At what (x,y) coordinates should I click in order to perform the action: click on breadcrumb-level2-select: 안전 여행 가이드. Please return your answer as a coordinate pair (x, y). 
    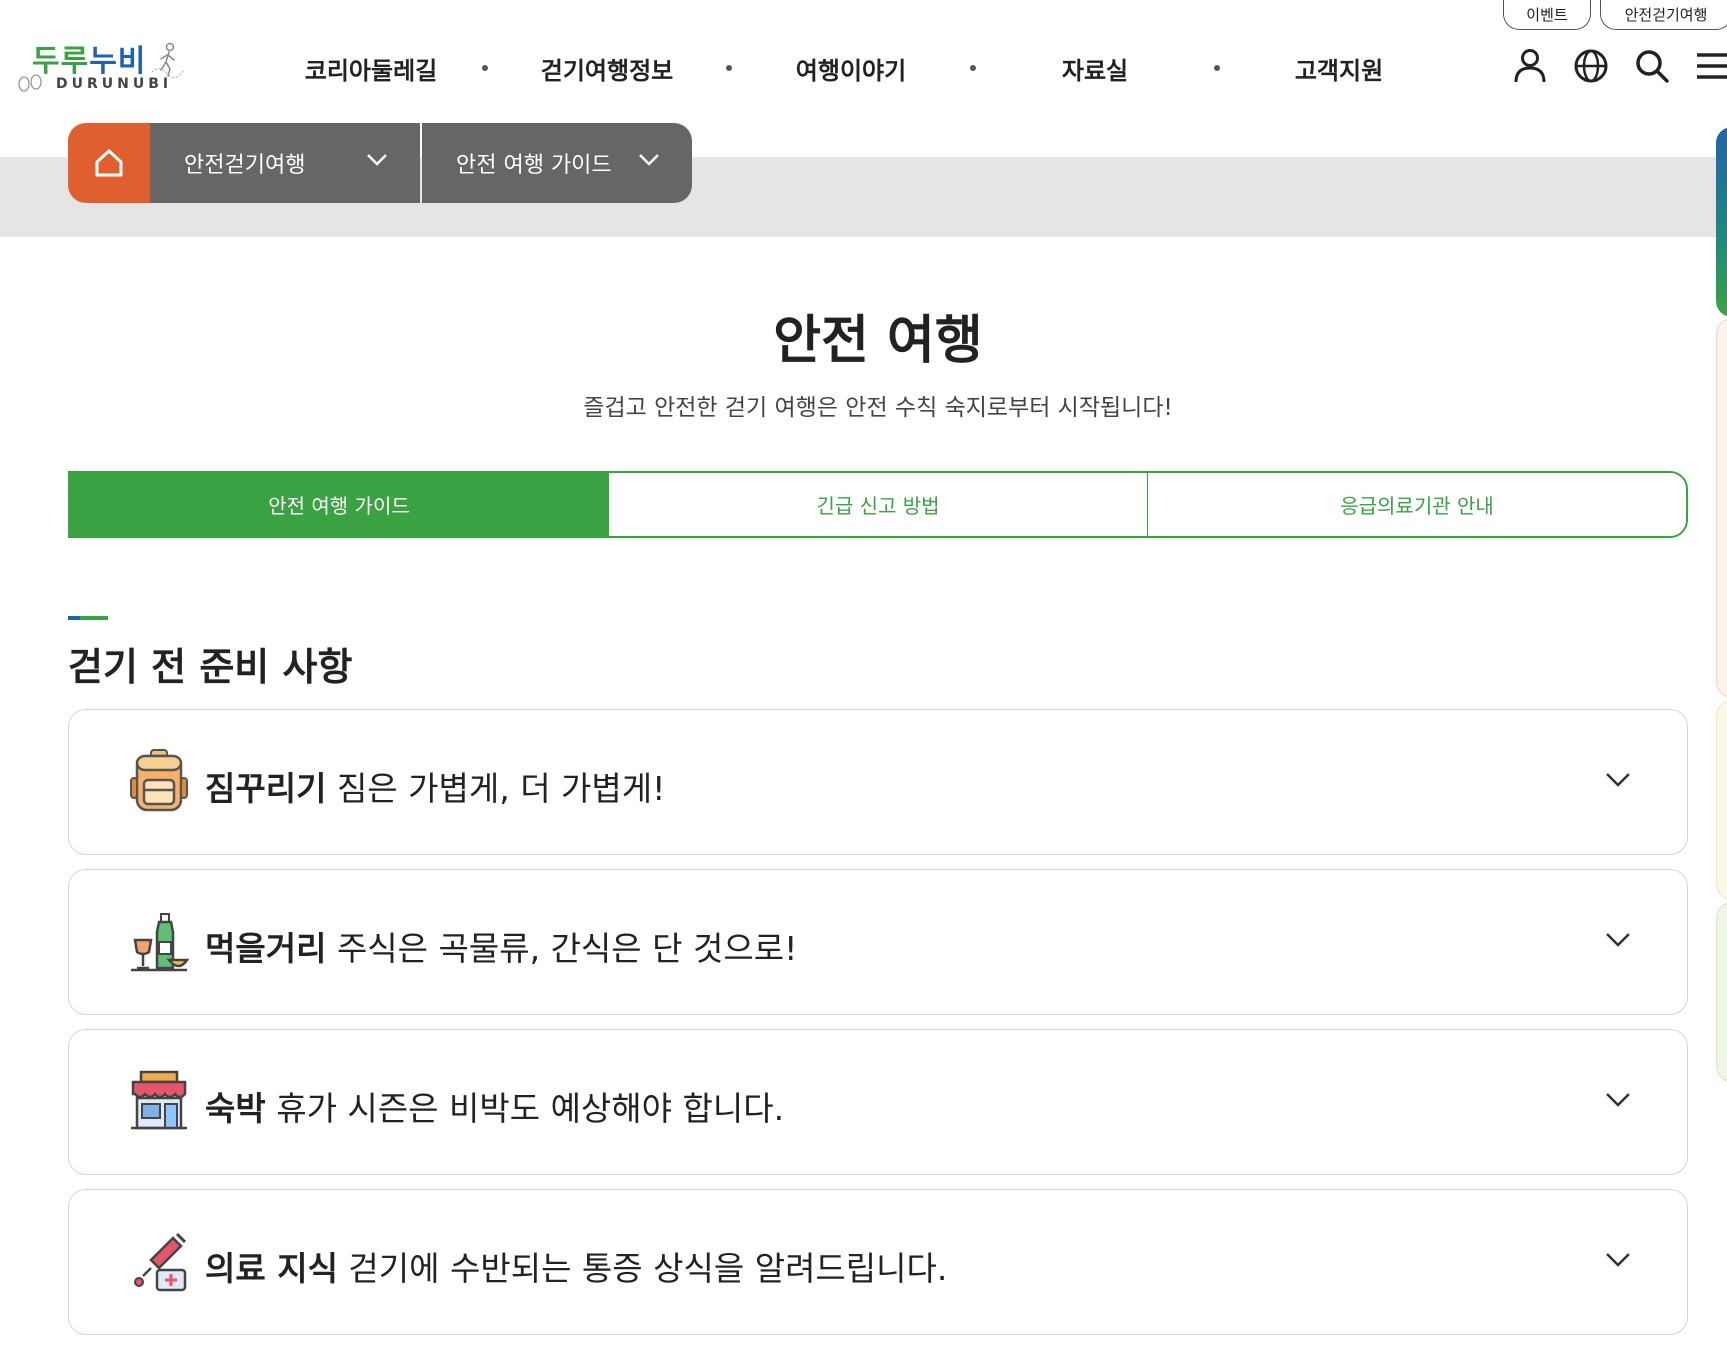
    Looking at the image, I should click on (557, 163).